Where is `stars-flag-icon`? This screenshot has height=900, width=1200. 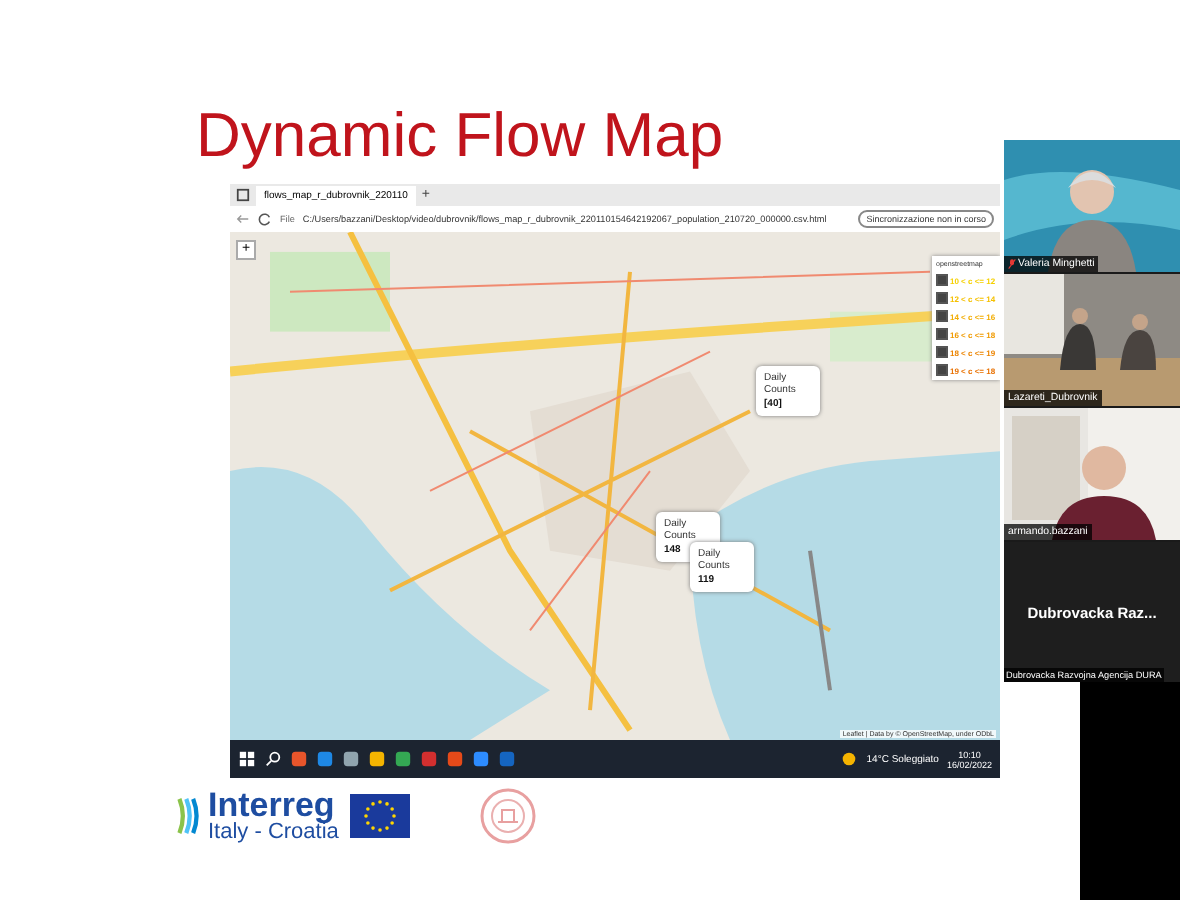 stars-flag-icon is located at coordinates (380, 816).